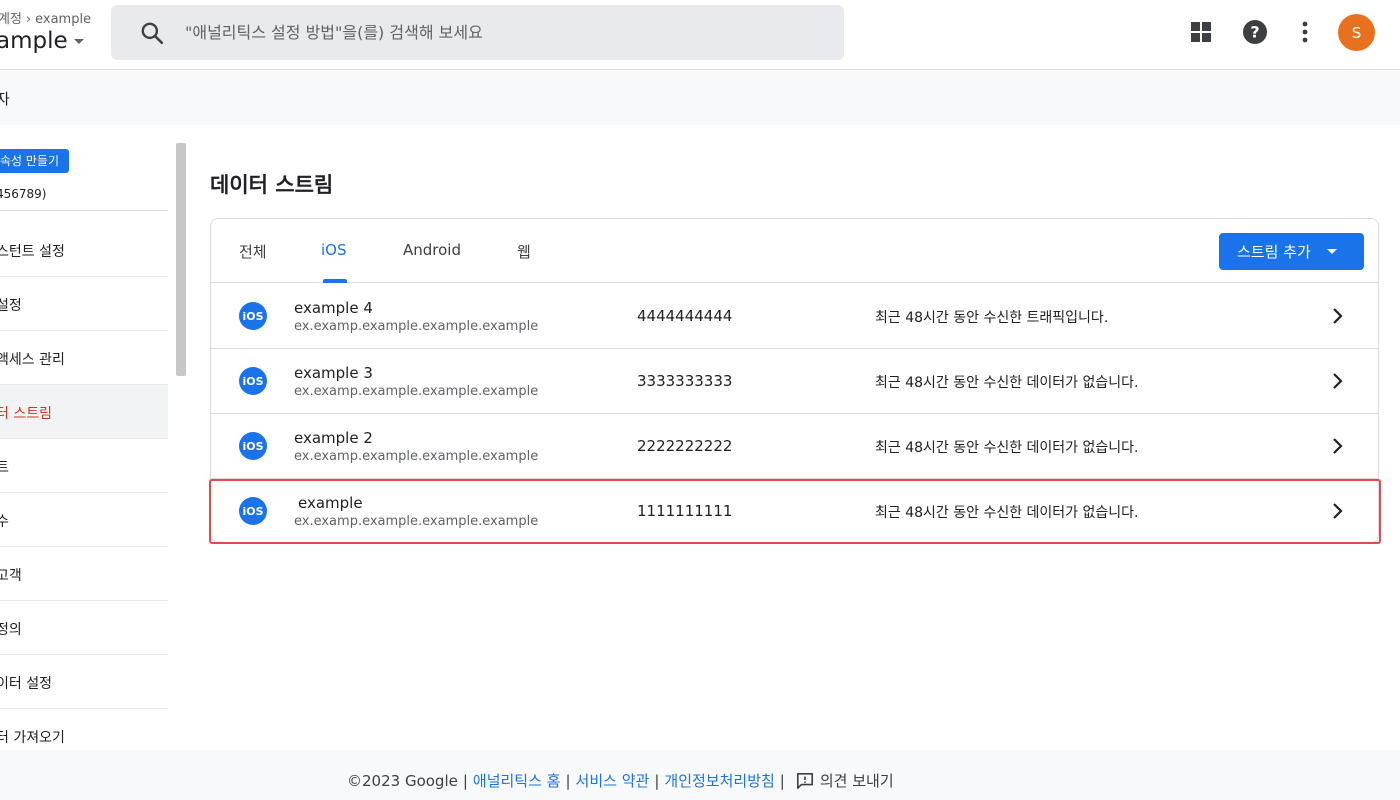  What do you see at coordinates (333, 438) in the screenshot?
I see `stream-name: example 2` at bounding box center [333, 438].